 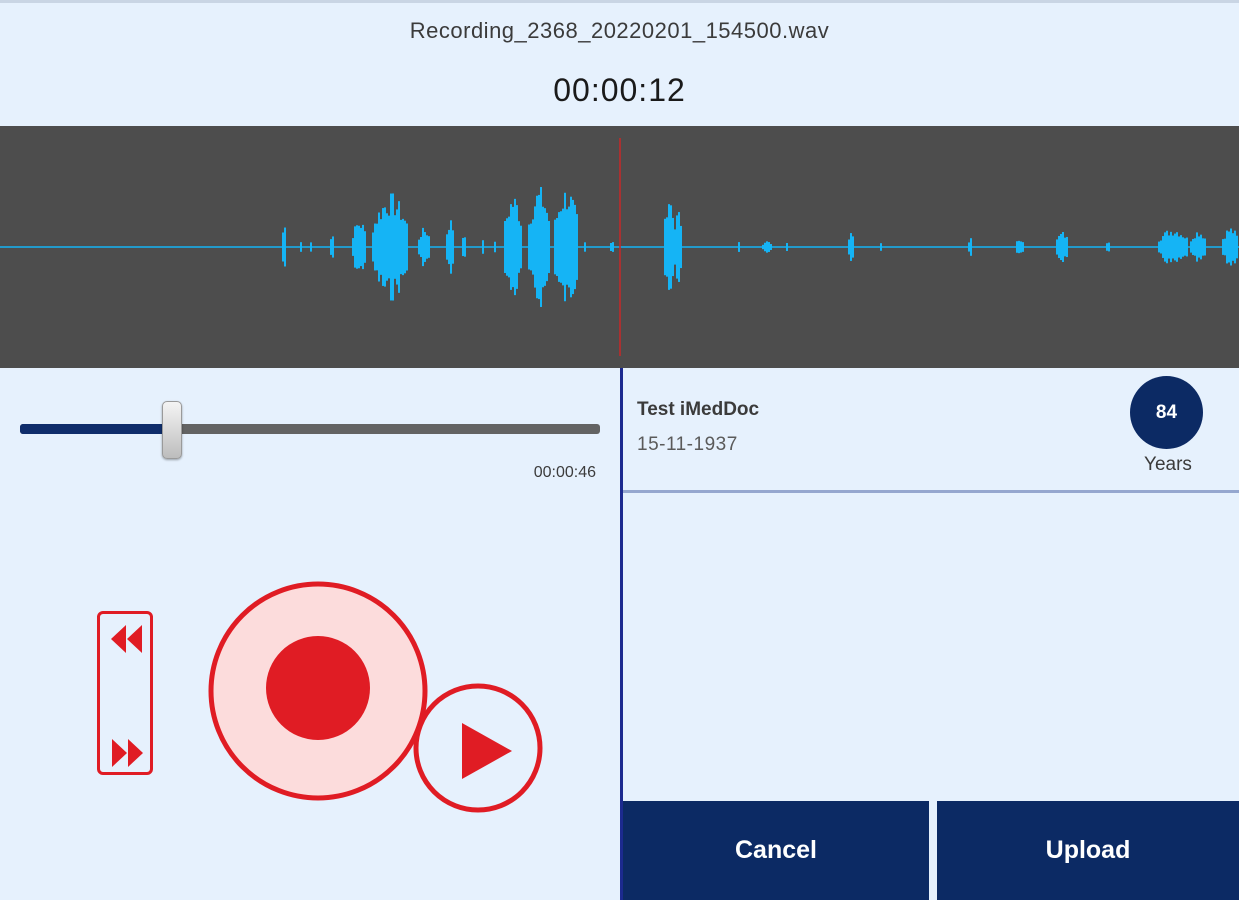 I want to click on seek-slider-progress, so click(x=95, y=429).